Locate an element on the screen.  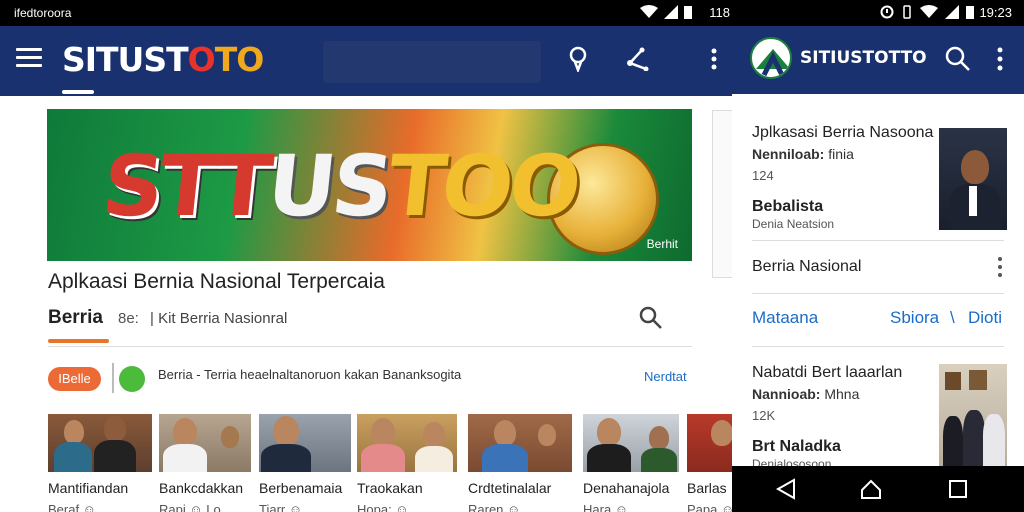
ticker-link: Nerdtat is located at coordinates (665, 376).